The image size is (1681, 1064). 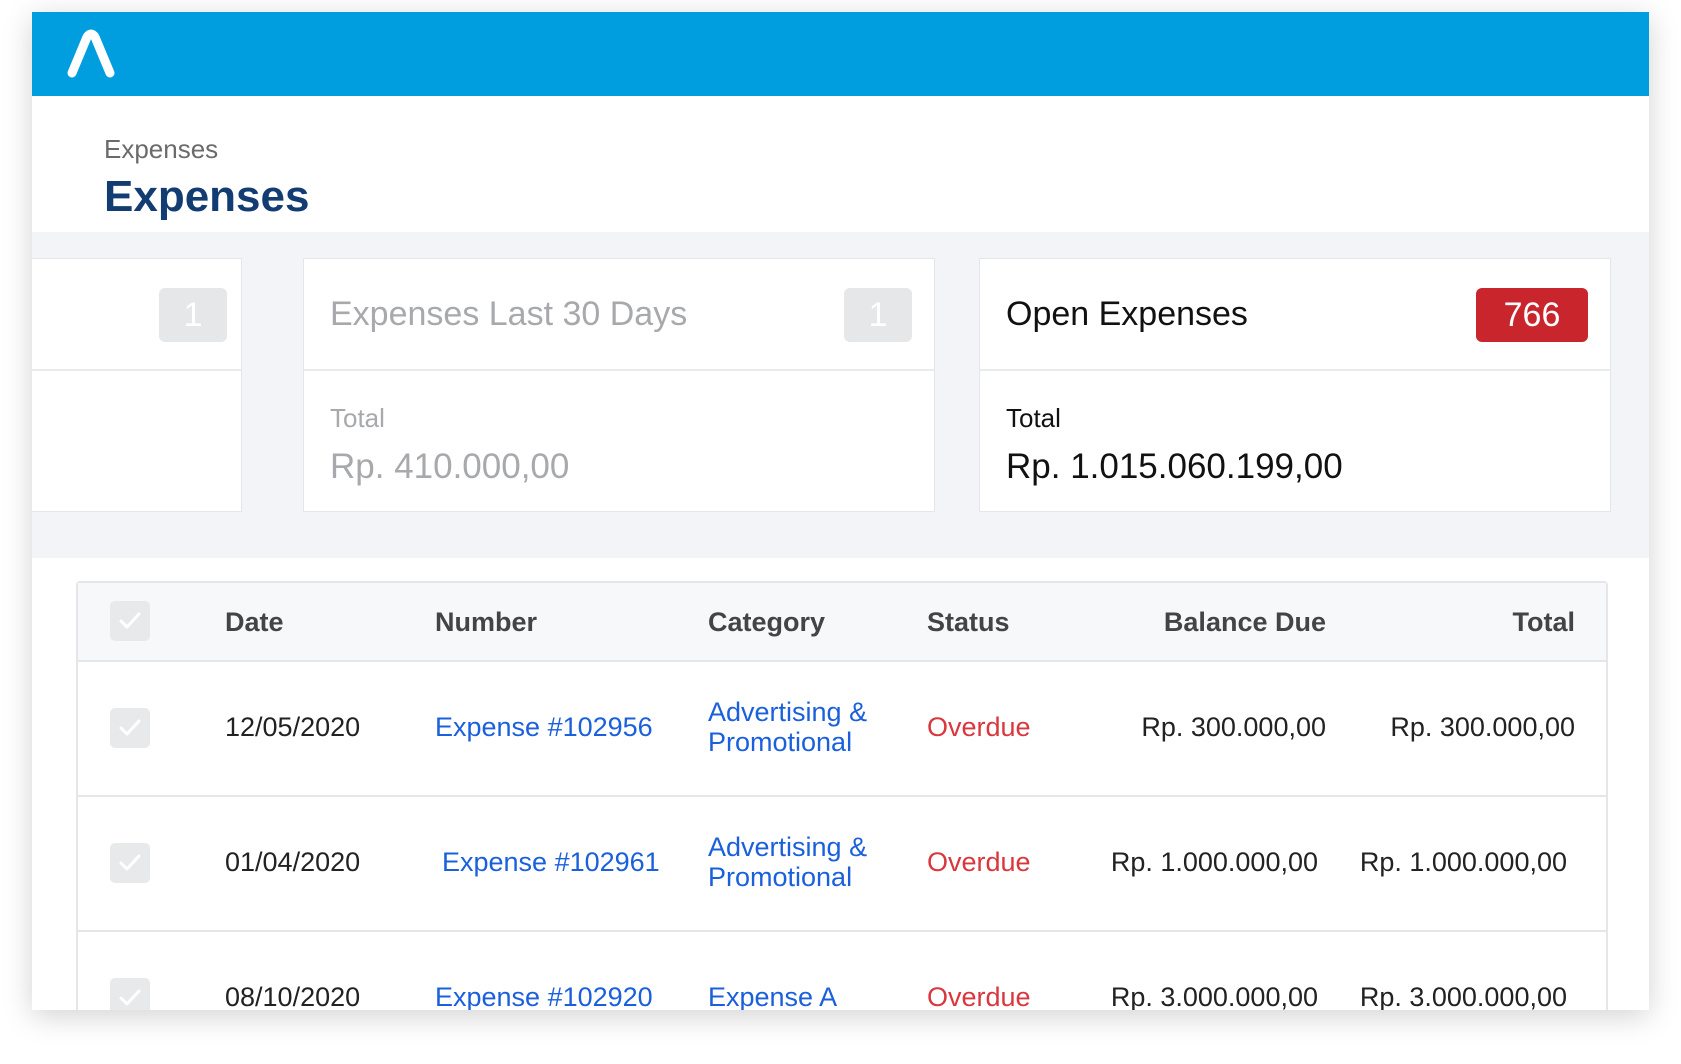 What do you see at coordinates (450, 466) in the screenshot?
I see `card-total-amount: Rp. 410.000,00` at bounding box center [450, 466].